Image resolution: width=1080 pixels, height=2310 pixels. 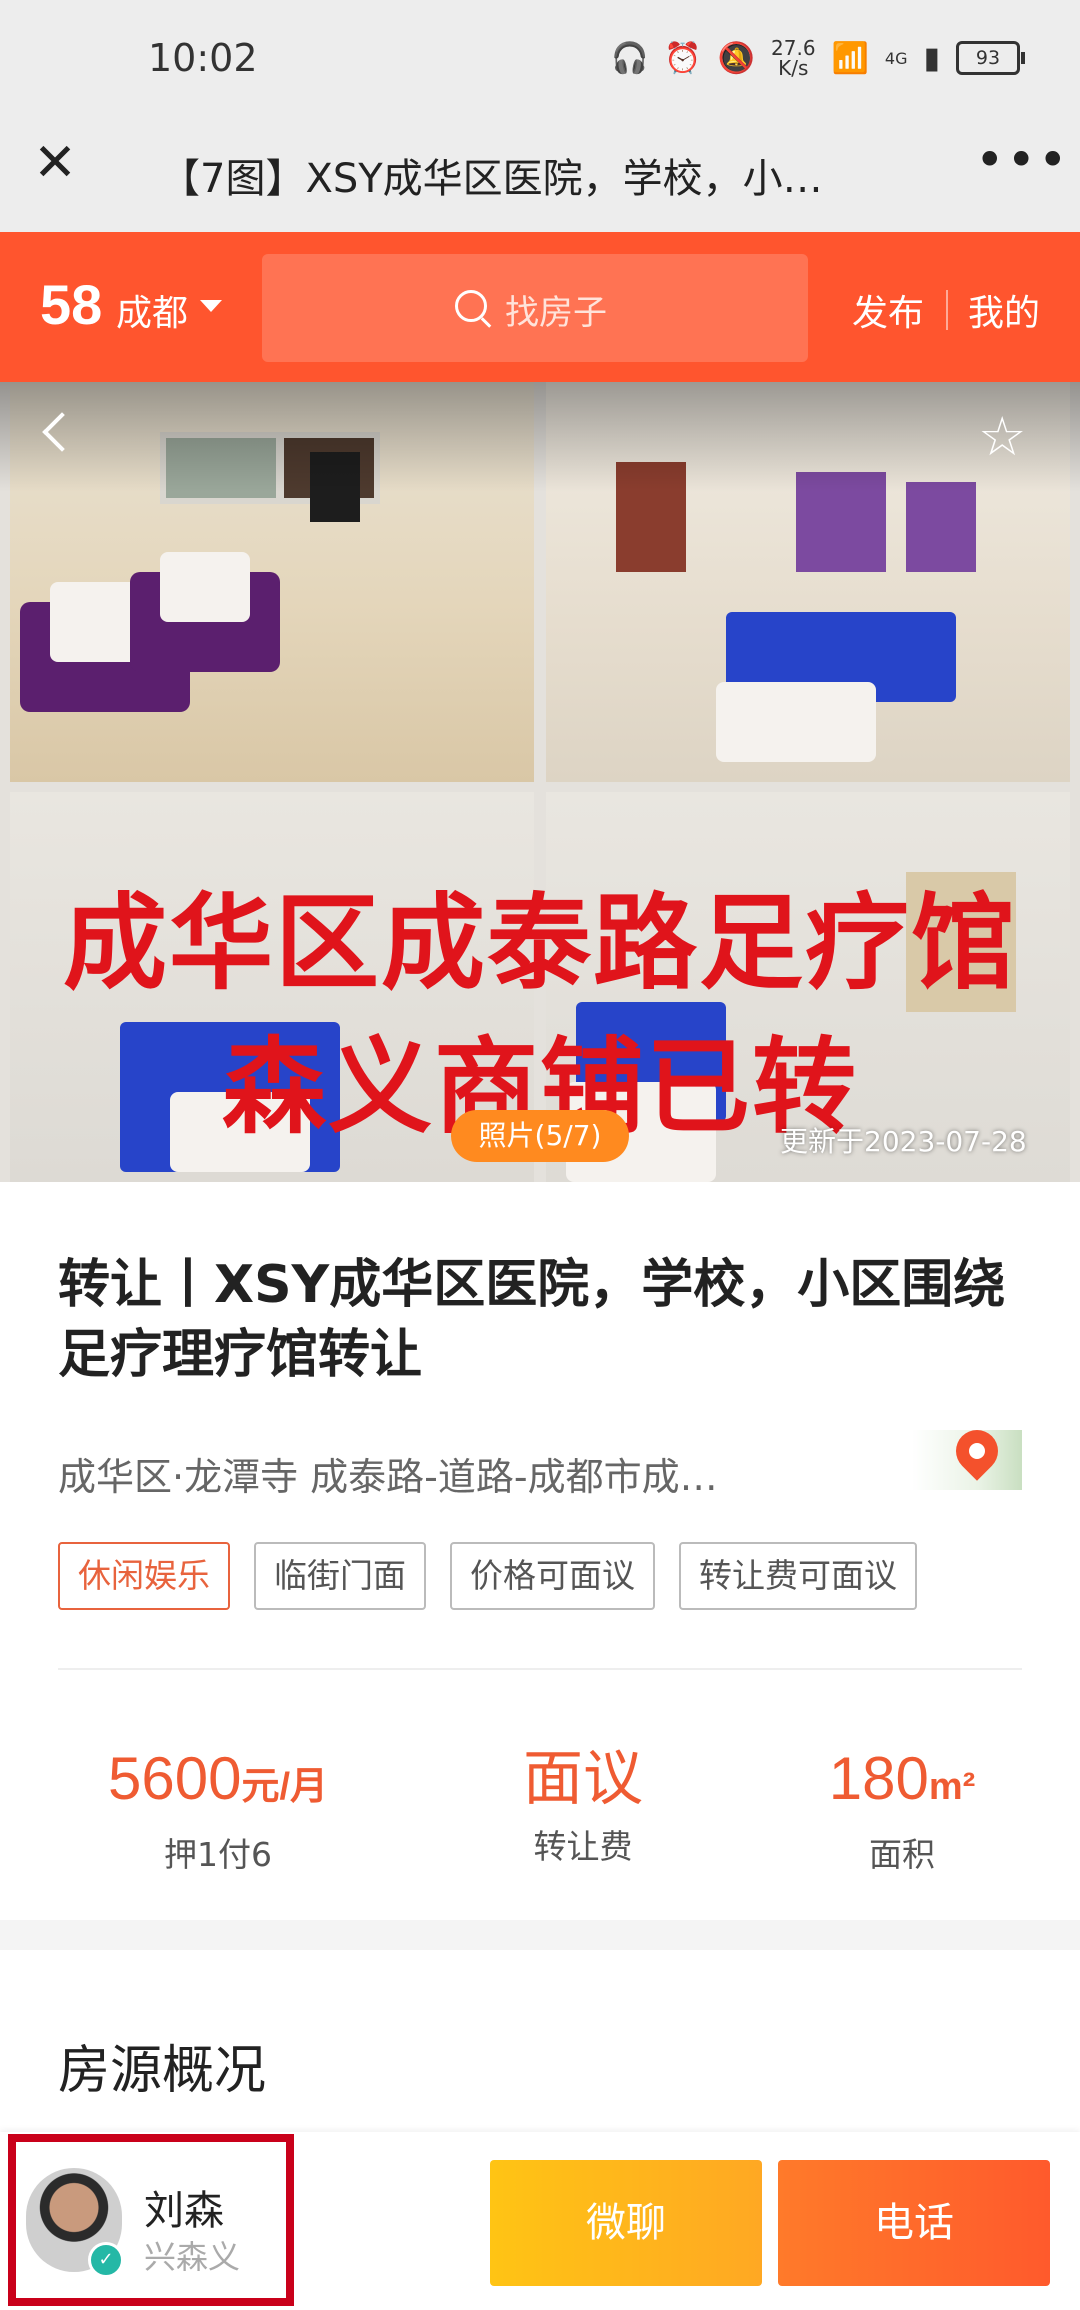 What do you see at coordinates (144, 1576) in the screenshot?
I see `tag-leisure: 休闲娱乐` at bounding box center [144, 1576].